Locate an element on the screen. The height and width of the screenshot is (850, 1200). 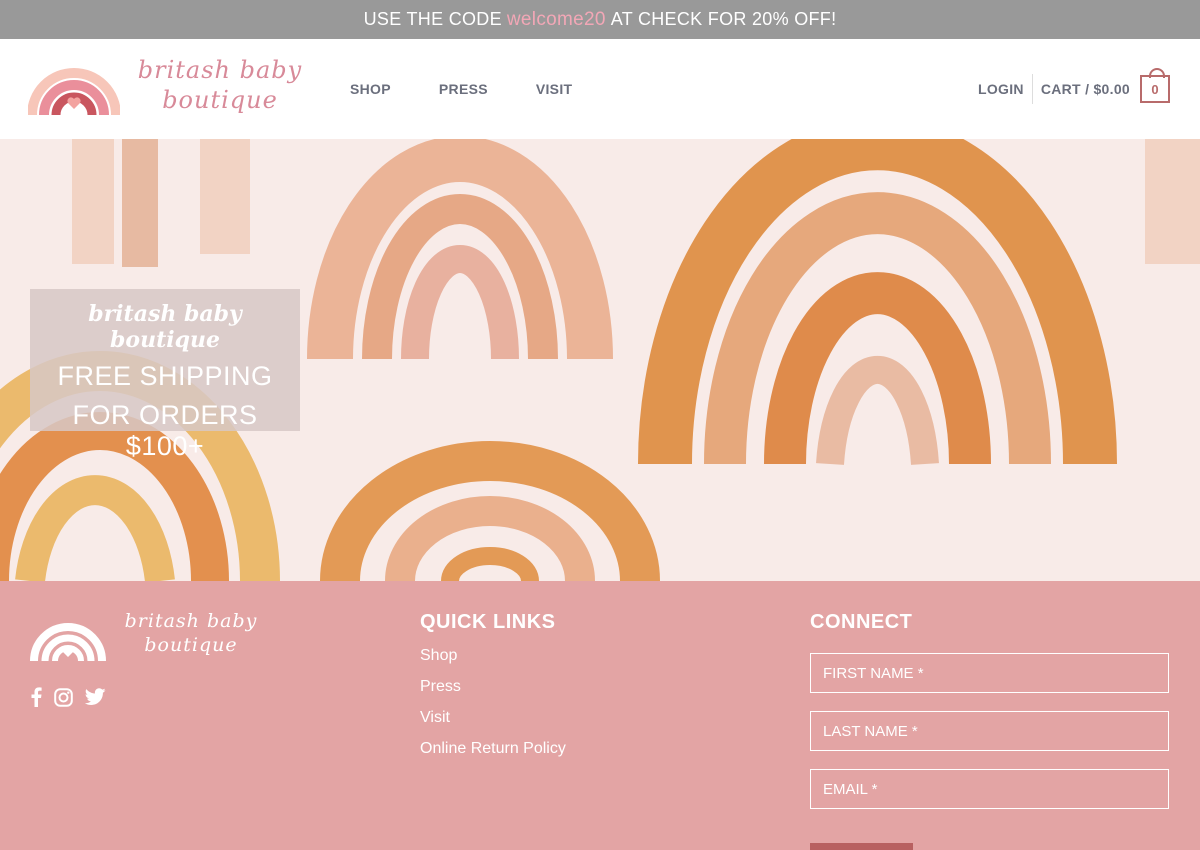
logo-text-line2: boutique is located at coordinates (220, 100).